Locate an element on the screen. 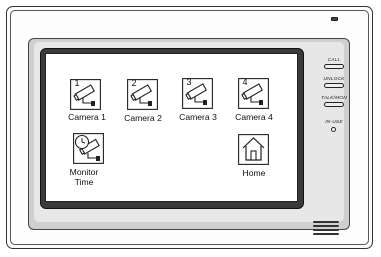 The height and width of the screenshot is (257, 381). camera-2-label: Camera 2 is located at coordinates (143, 118).